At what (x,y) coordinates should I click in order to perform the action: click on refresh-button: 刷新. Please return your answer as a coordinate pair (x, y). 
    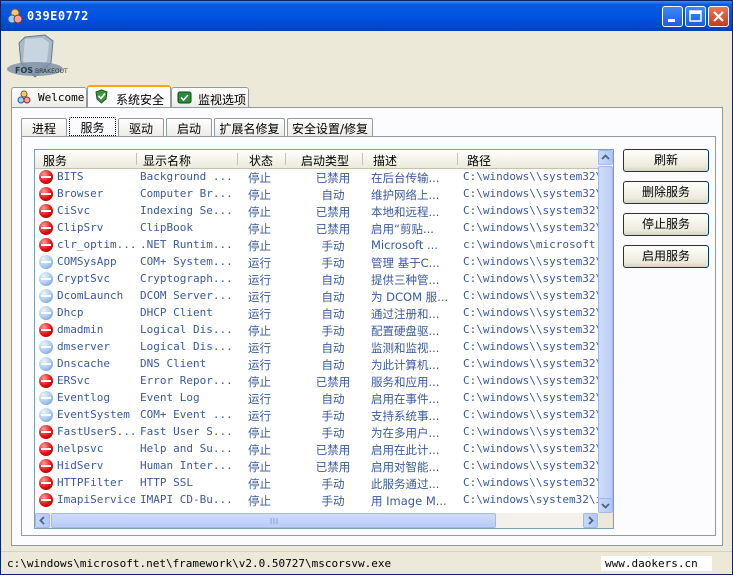
    Looking at the image, I should click on (666, 160).